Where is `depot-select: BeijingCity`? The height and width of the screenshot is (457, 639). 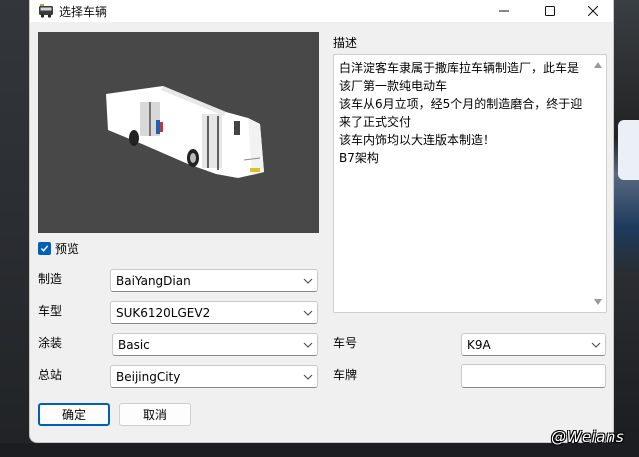 depot-select: BeijingCity is located at coordinates (214, 376).